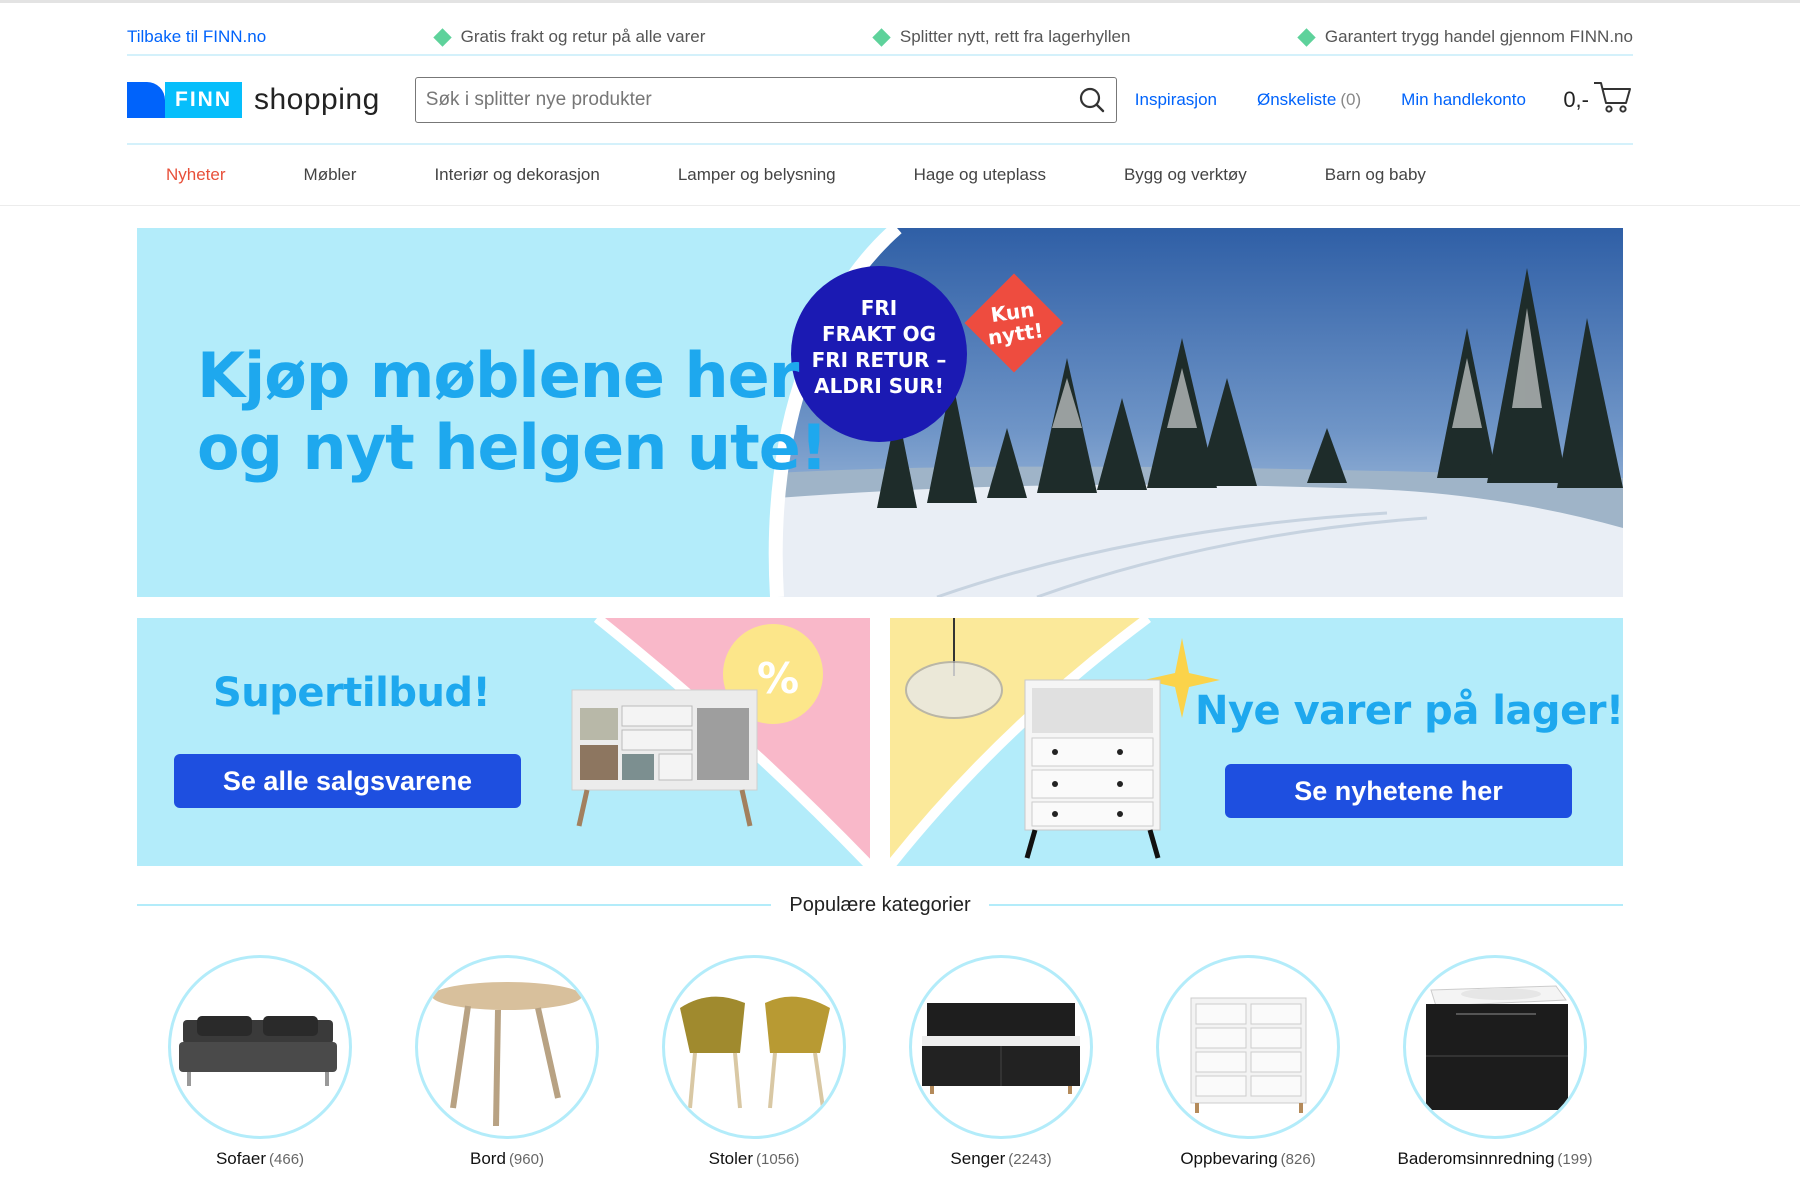 Image resolution: width=1800 pixels, height=1186 pixels. What do you see at coordinates (664, 758) in the screenshot?
I see `dresser-image` at bounding box center [664, 758].